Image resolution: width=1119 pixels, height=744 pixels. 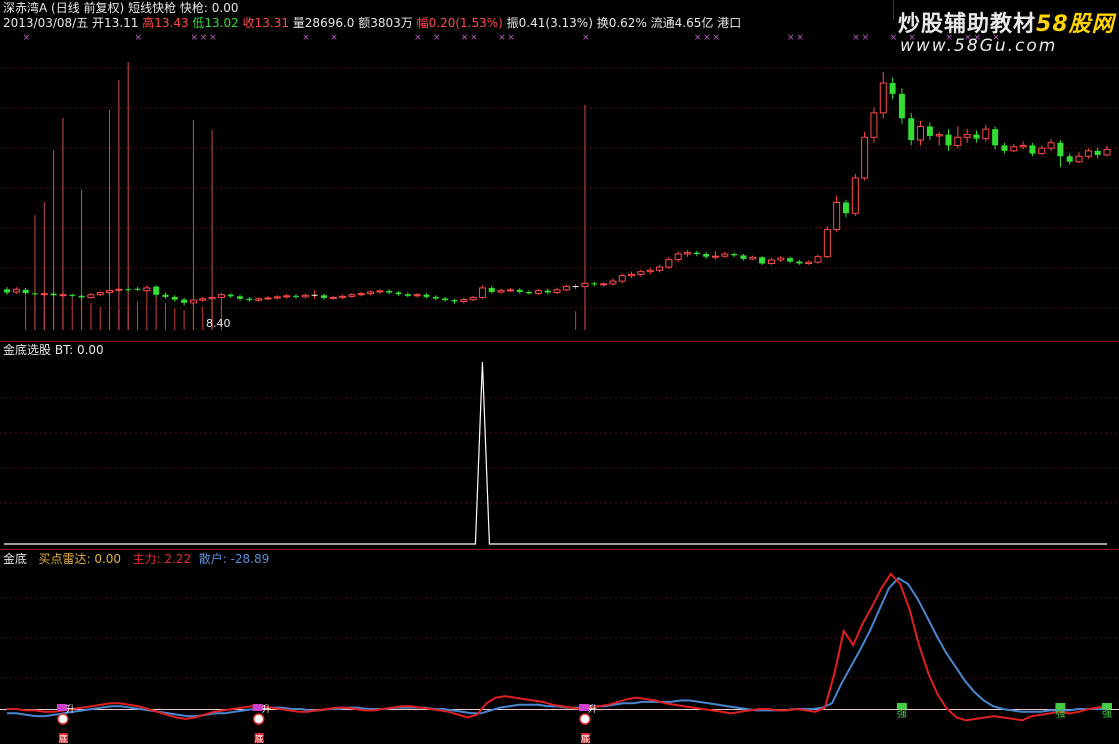 I want to click on watermark-title: 炒股辅助教材58股网, so click(x=1006, y=22).